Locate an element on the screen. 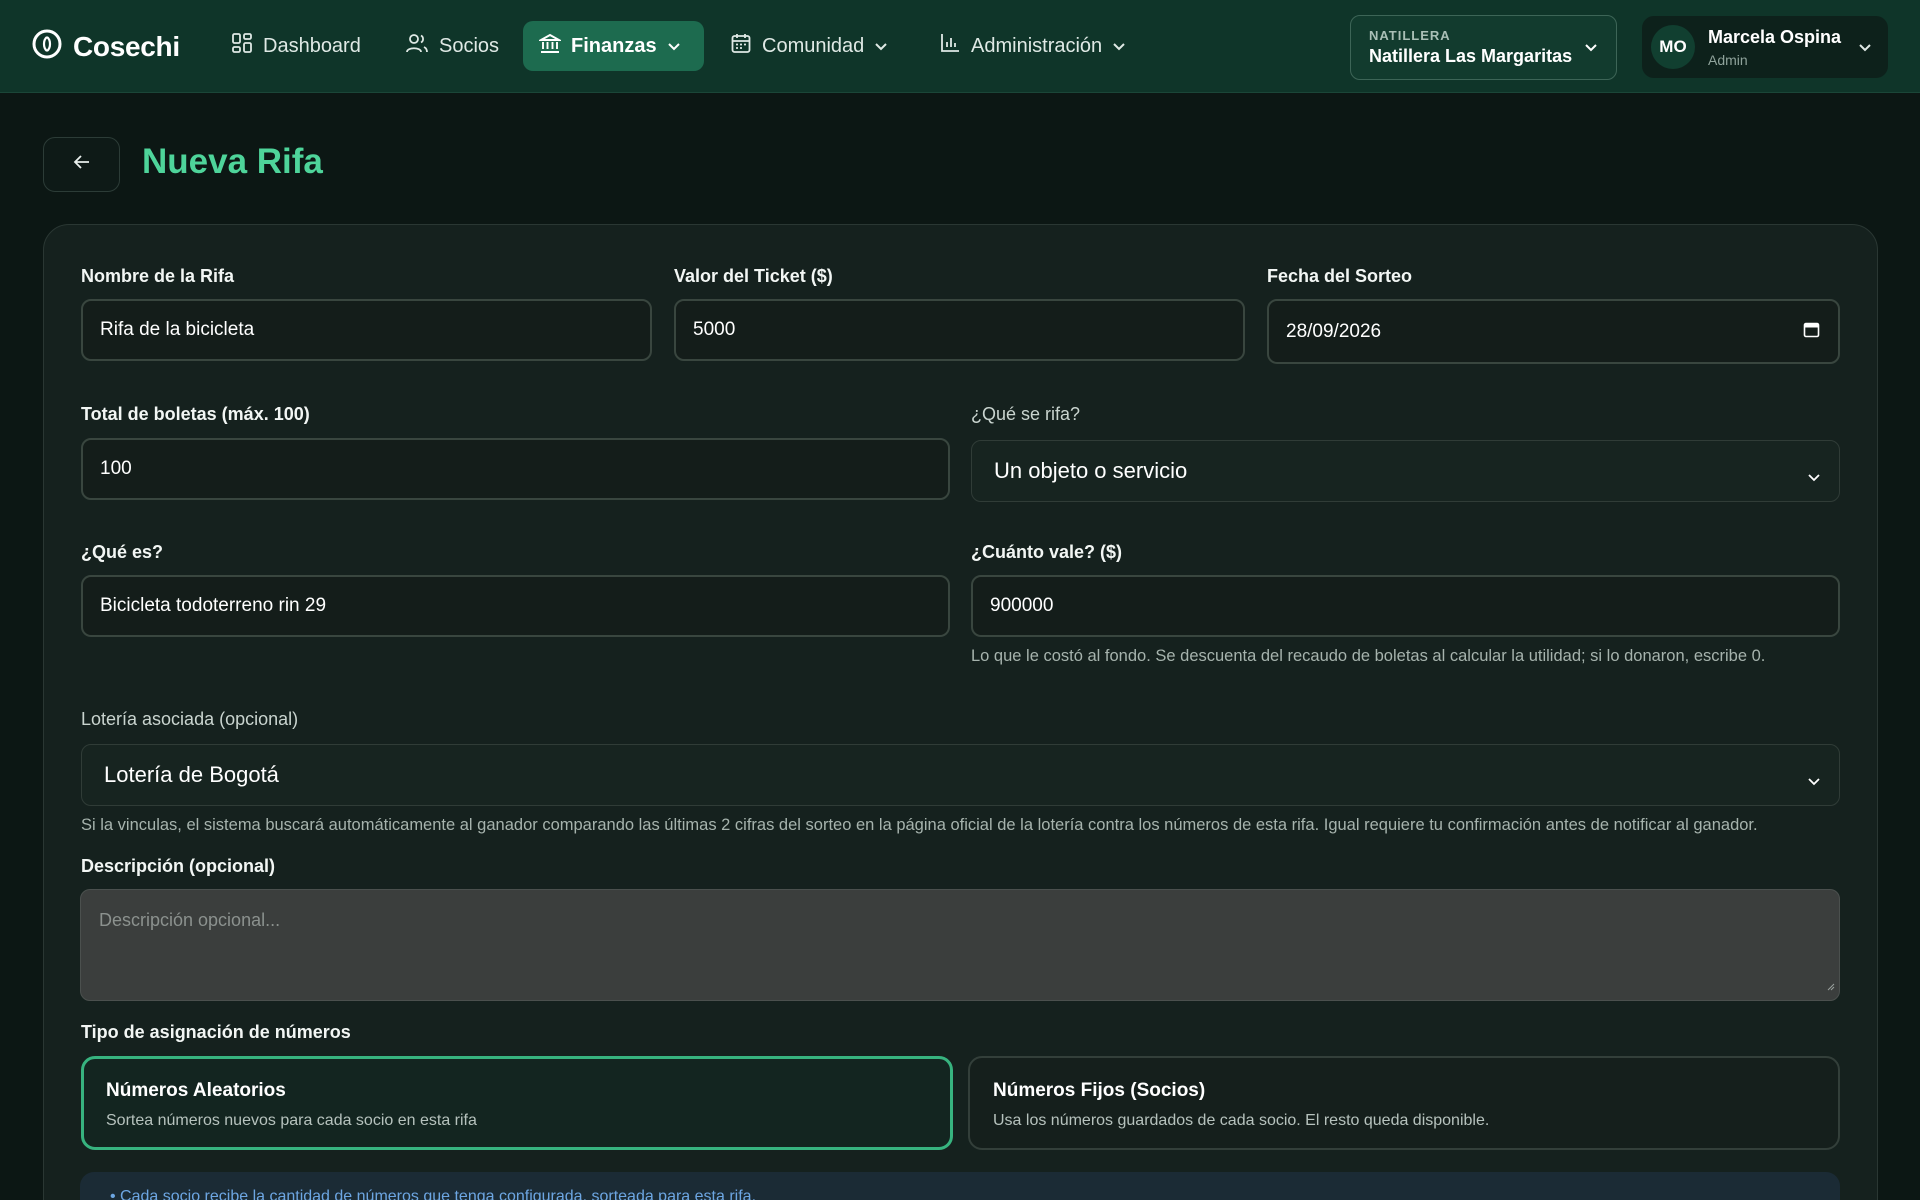  loteria-value: Lotería de Bogotá is located at coordinates (191, 774).